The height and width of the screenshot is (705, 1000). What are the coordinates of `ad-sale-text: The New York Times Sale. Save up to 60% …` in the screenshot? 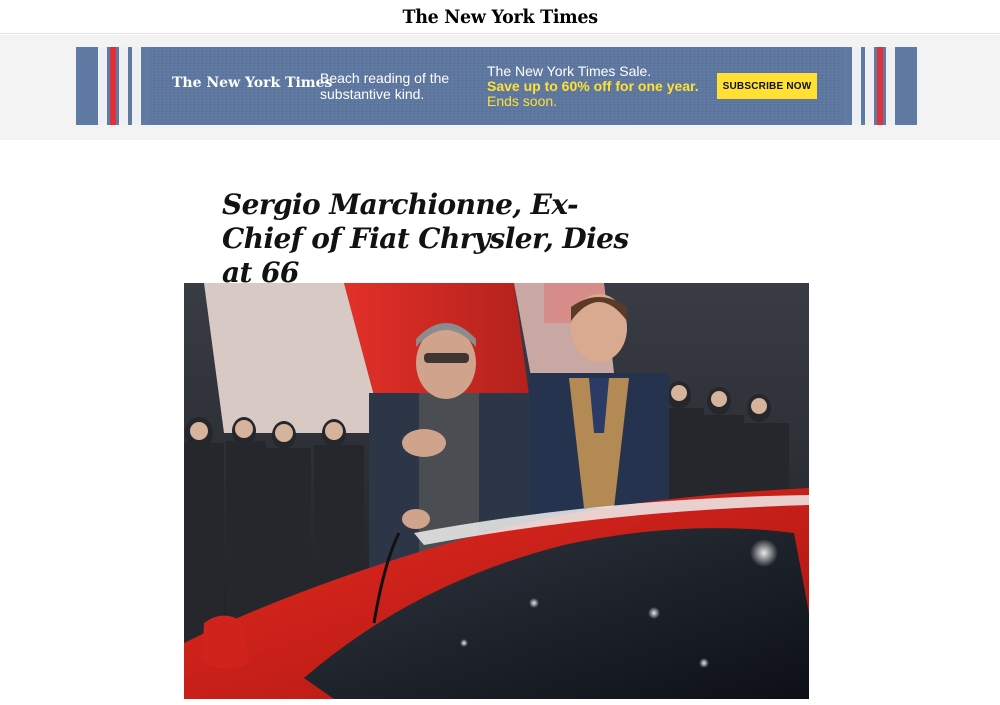 It's located at (607, 86).